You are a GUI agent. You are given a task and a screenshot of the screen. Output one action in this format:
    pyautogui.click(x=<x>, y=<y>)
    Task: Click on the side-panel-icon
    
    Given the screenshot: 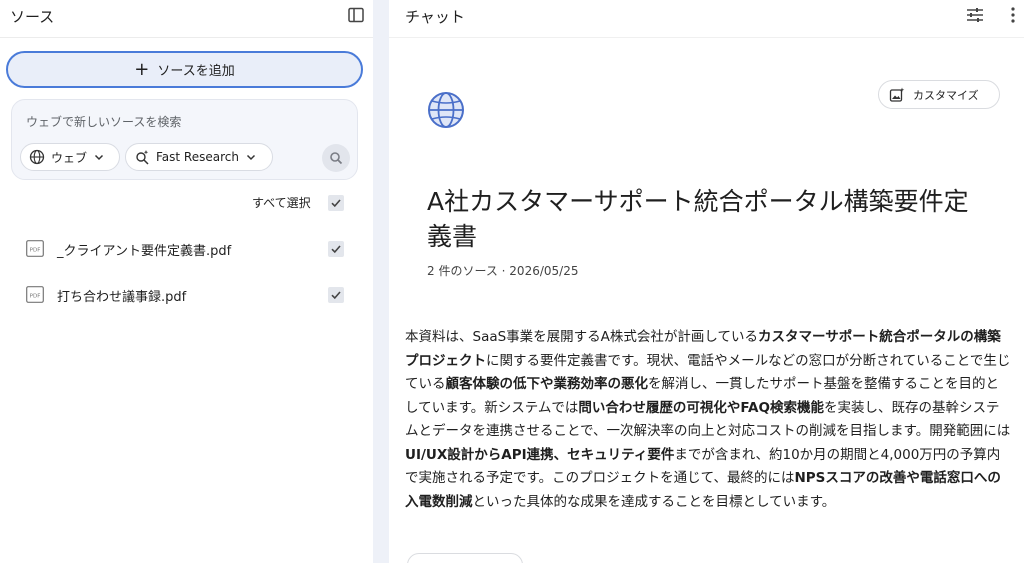 What is the action you would take?
    pyautogui.click(x=356, y=15)
    